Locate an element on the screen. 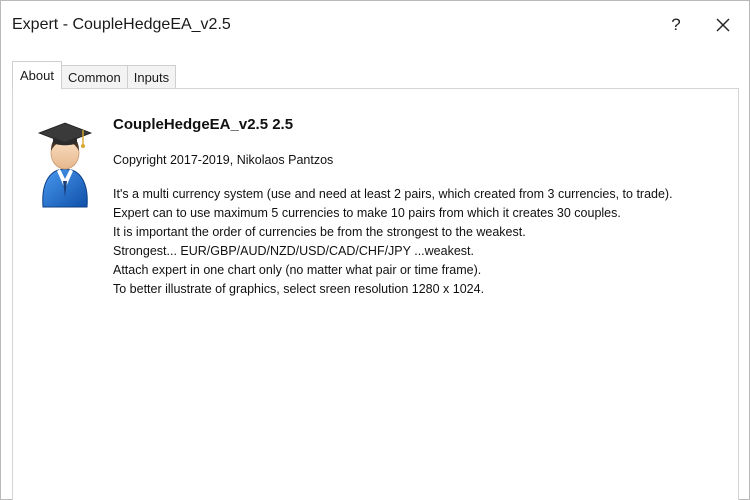 The height and width of the screenshot is (500, 750). expert-name-version: CoupleHedgeEA_v2.5 2.5 is located at coordinates (203, 124).